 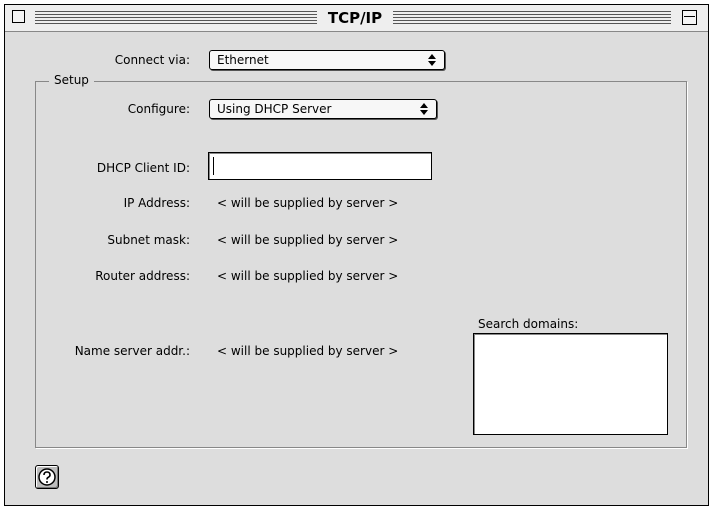 I want to click on search-domains-field, so click(x=570, y=384).